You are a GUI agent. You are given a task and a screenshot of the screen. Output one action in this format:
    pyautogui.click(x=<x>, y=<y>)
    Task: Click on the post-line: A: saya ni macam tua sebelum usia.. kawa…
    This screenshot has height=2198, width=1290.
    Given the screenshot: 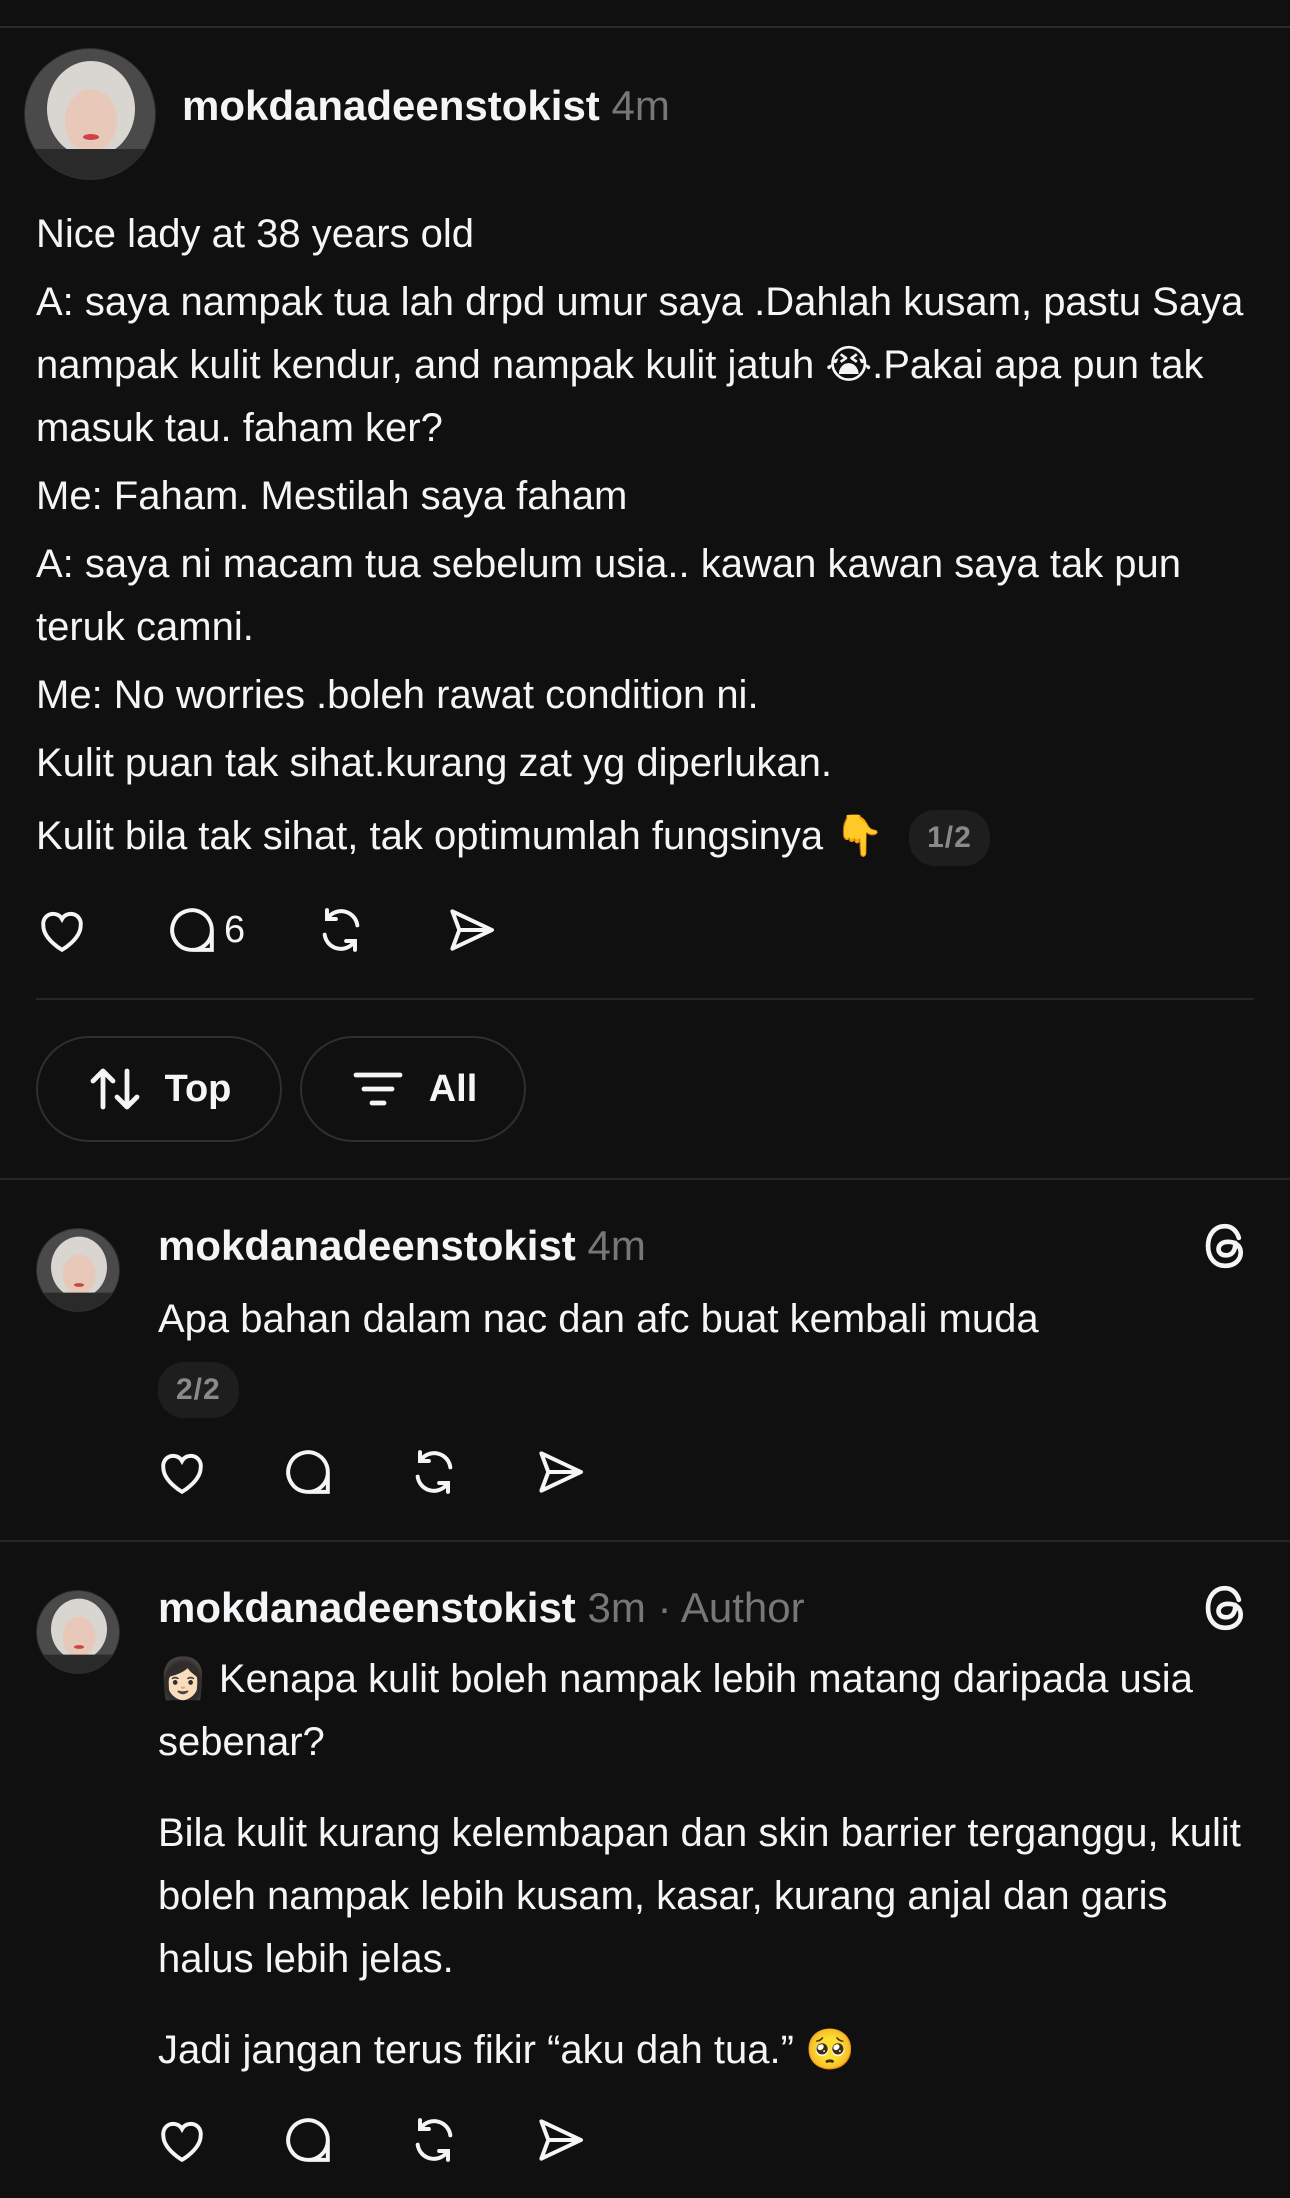 What is the action you would take?
    pyautogui.click(x=609, y=595)
    